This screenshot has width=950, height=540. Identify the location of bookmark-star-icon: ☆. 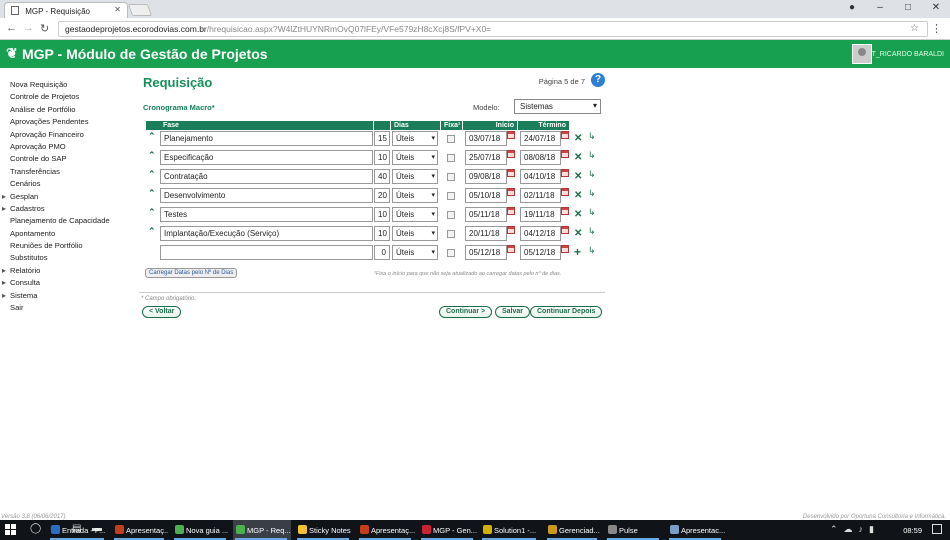
(914, 28).